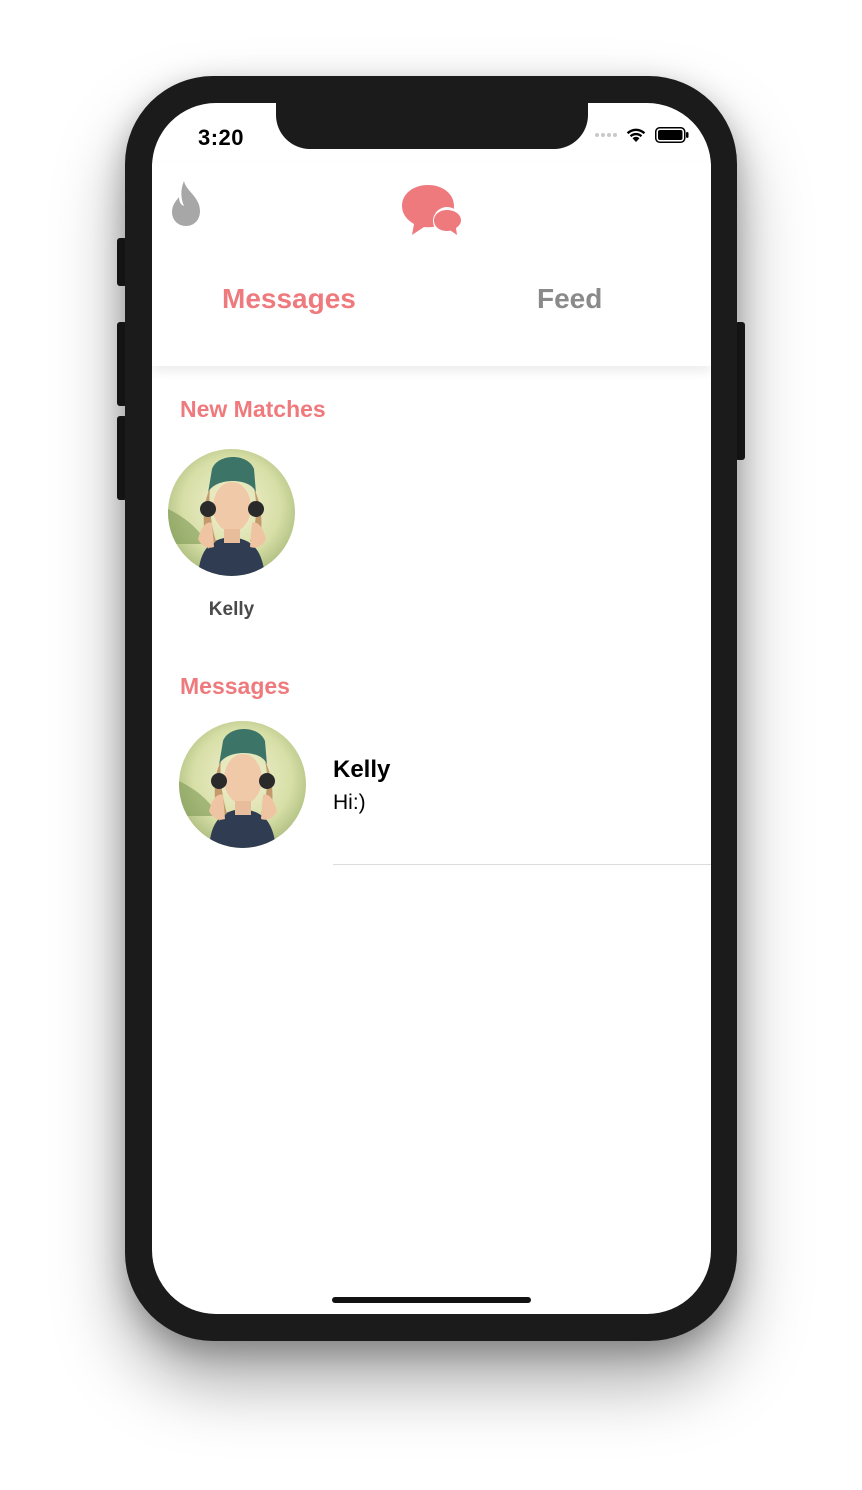 The height and width of the screenshot is (1490, 862). I want to click on tab-feed: Feed, so click(569, 299).